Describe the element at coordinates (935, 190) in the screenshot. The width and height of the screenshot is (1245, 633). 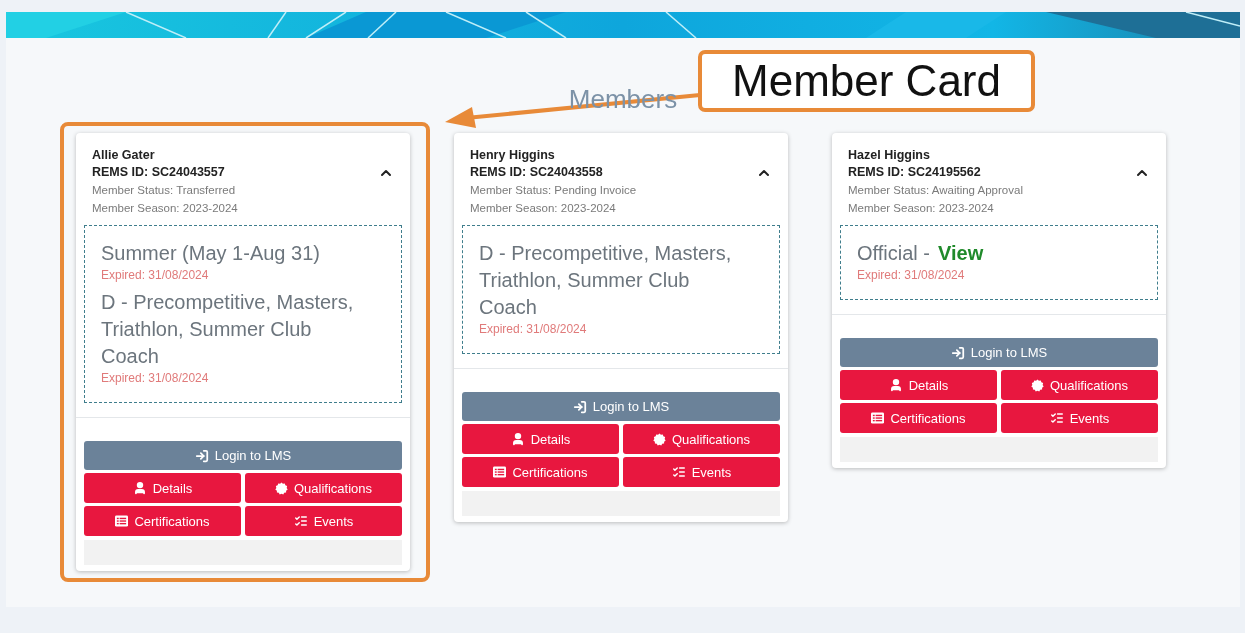
I see `member-status: Member Status: Awaiting Approval` at that location.